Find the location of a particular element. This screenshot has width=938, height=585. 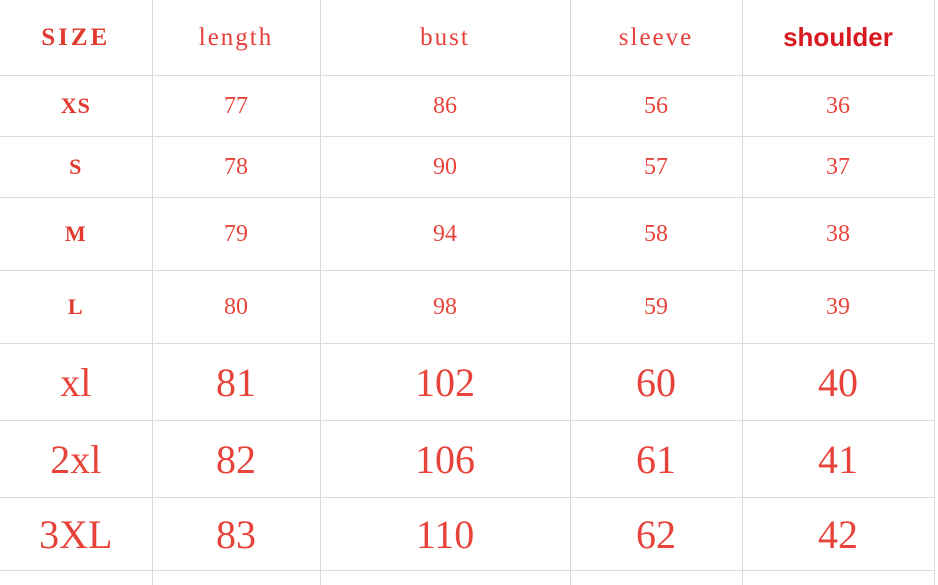

cell-bust: 98 is located at coordinates (445, 307).